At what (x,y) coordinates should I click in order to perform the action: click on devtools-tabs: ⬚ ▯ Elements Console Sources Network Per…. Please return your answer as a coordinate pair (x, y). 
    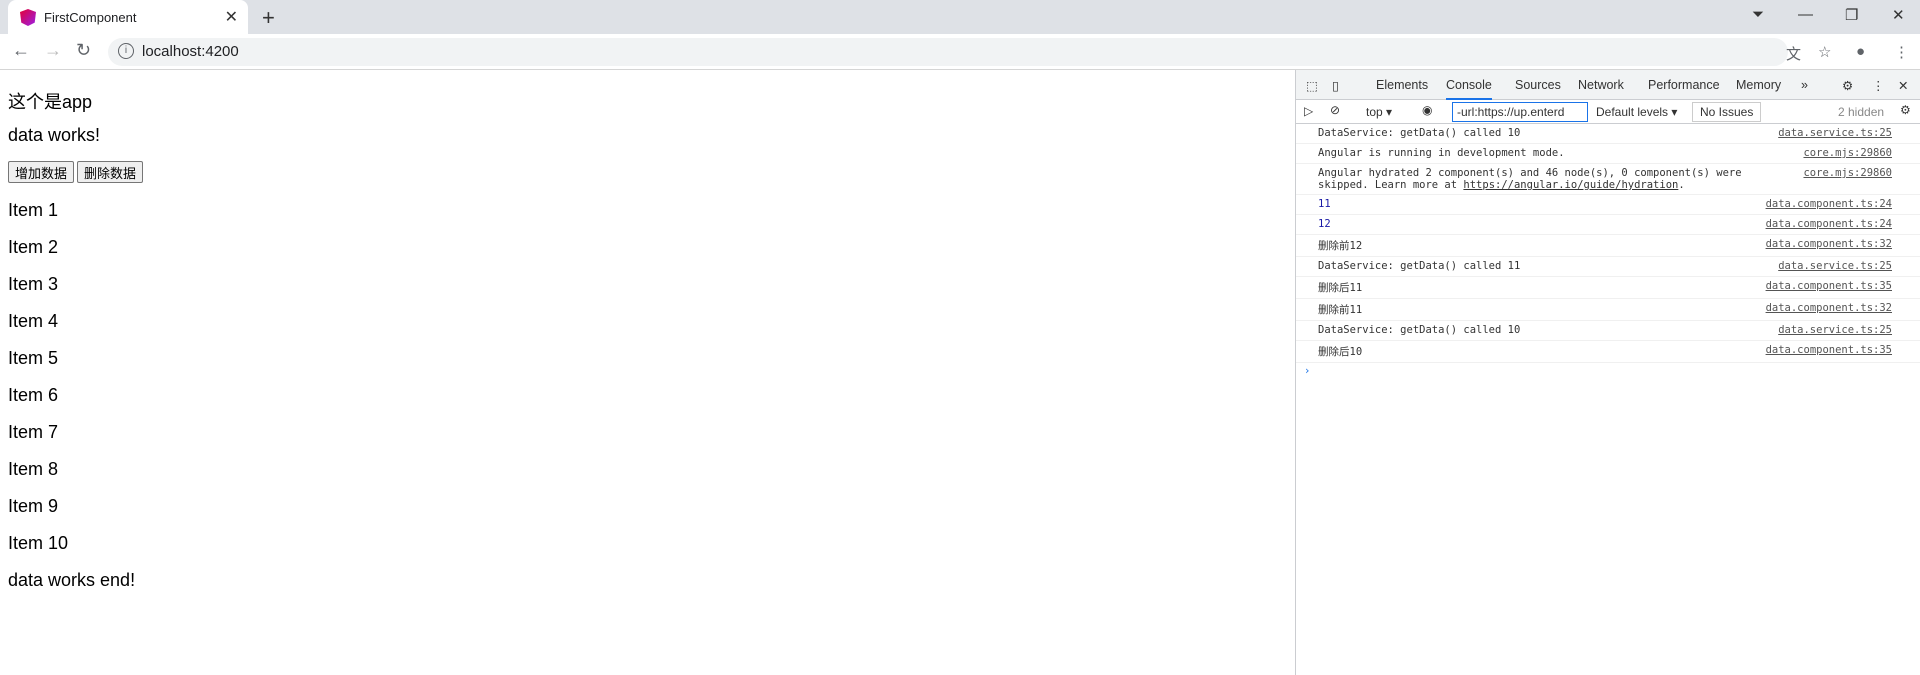
    Looking at the image, I should click on (1608, 85).